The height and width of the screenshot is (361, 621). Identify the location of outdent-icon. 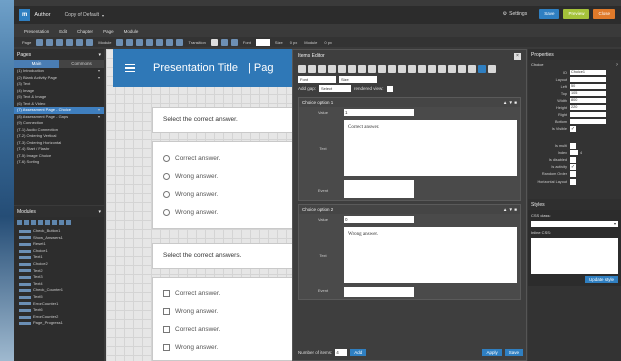
(452, 69).